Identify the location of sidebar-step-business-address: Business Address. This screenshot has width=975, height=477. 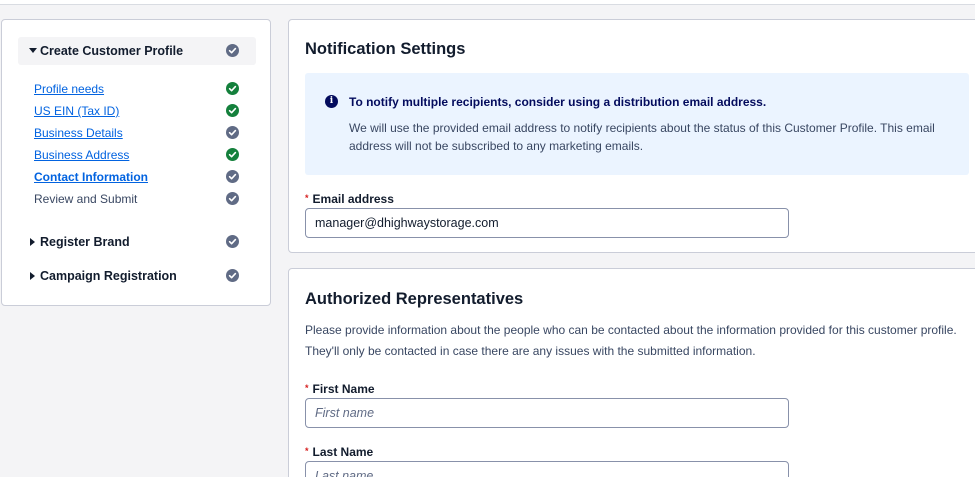
(81, 155).